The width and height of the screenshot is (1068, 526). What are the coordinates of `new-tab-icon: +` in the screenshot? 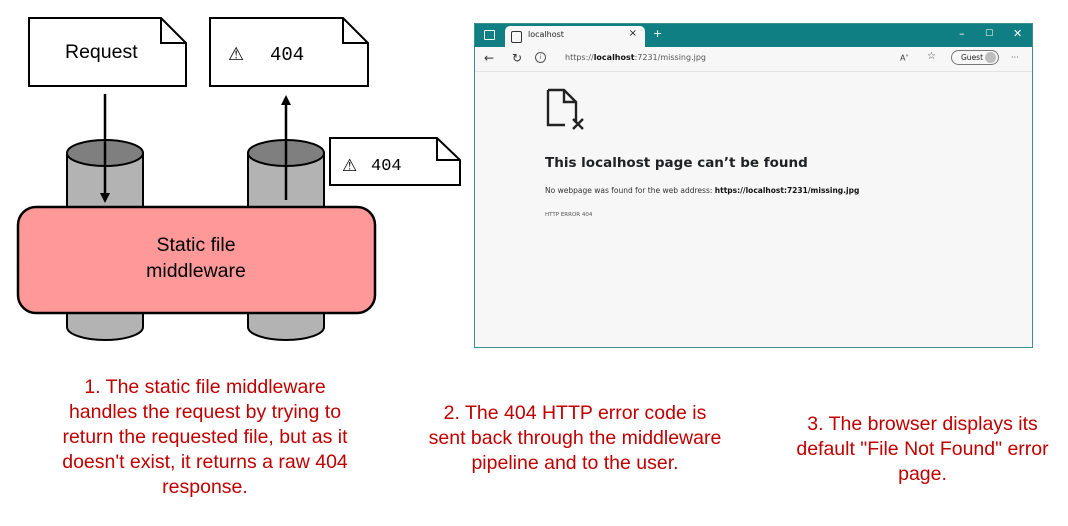 It's located at (657, 33).